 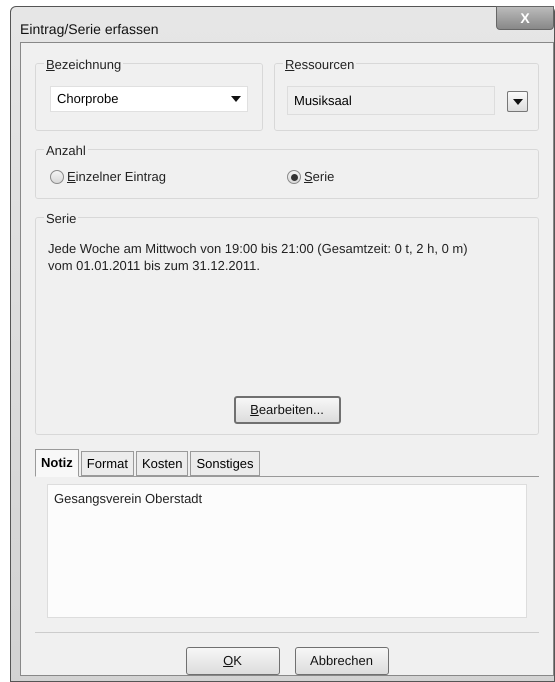 What do you see at coordinates (116, 177) in the screenshot?
I see `radio-label: Einzelner Eintrag` at bounding box center [116, 177].